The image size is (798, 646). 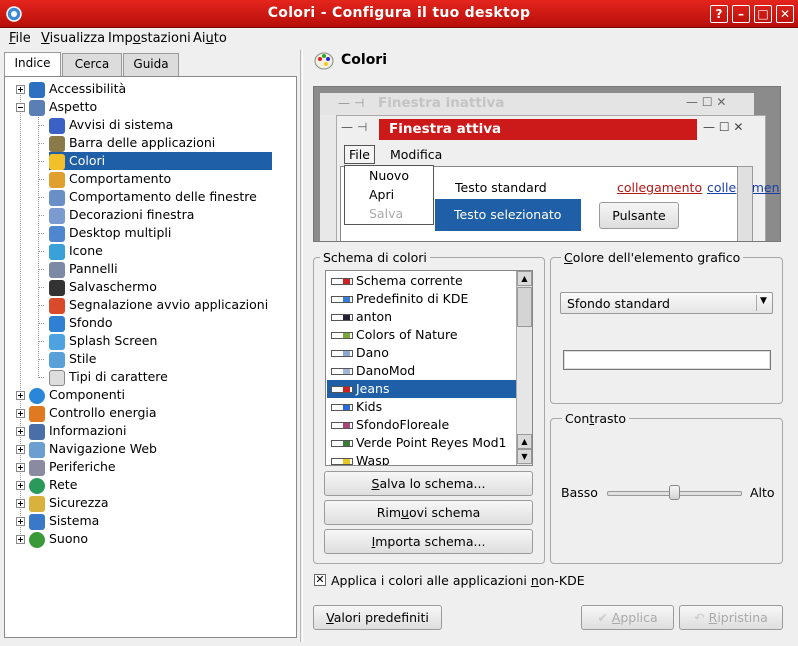 What do you see at coordinates (121, 215) in the screenshot?
I see `tree-item-decorazioni: Decorazioni finestra` at bounding box center [121, 215].